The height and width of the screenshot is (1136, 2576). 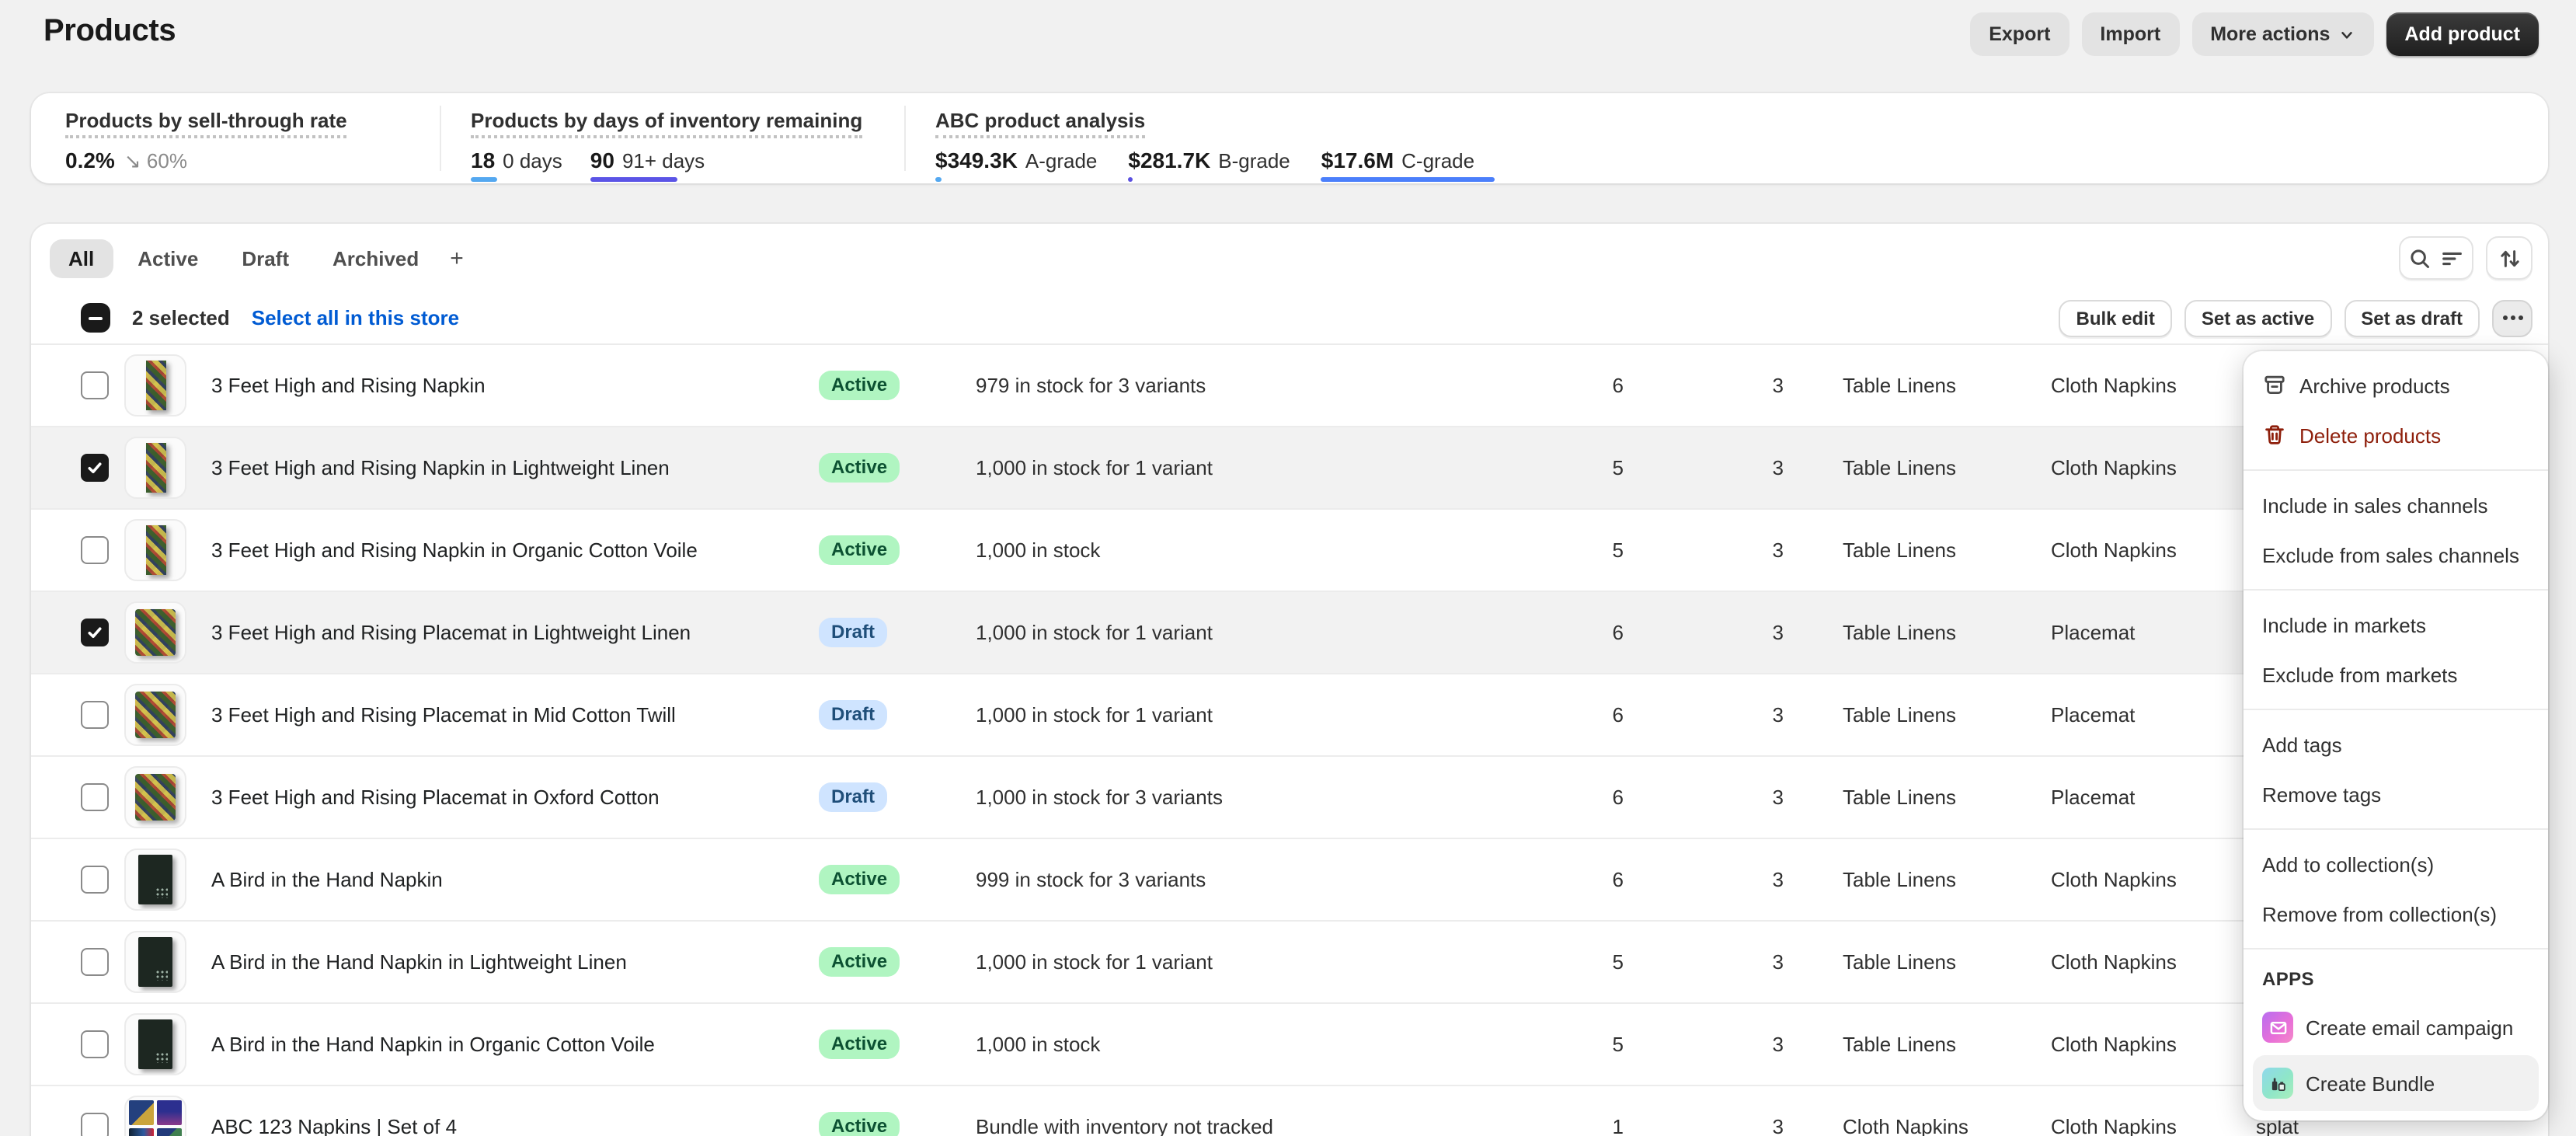 I want to click on select-all-in-store-link: Select all in this store, so click(x=355, y=317).